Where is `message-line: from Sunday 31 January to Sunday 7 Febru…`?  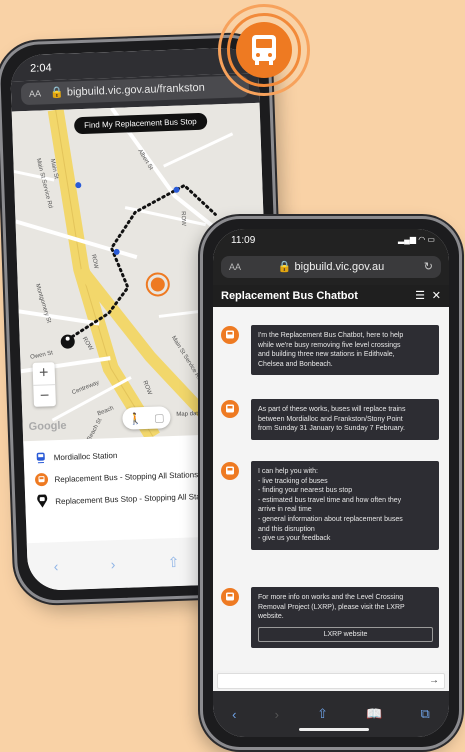 message-line: from Sunday 31 January to Sunday 7 Febru… is located at coordinates (331, 429).